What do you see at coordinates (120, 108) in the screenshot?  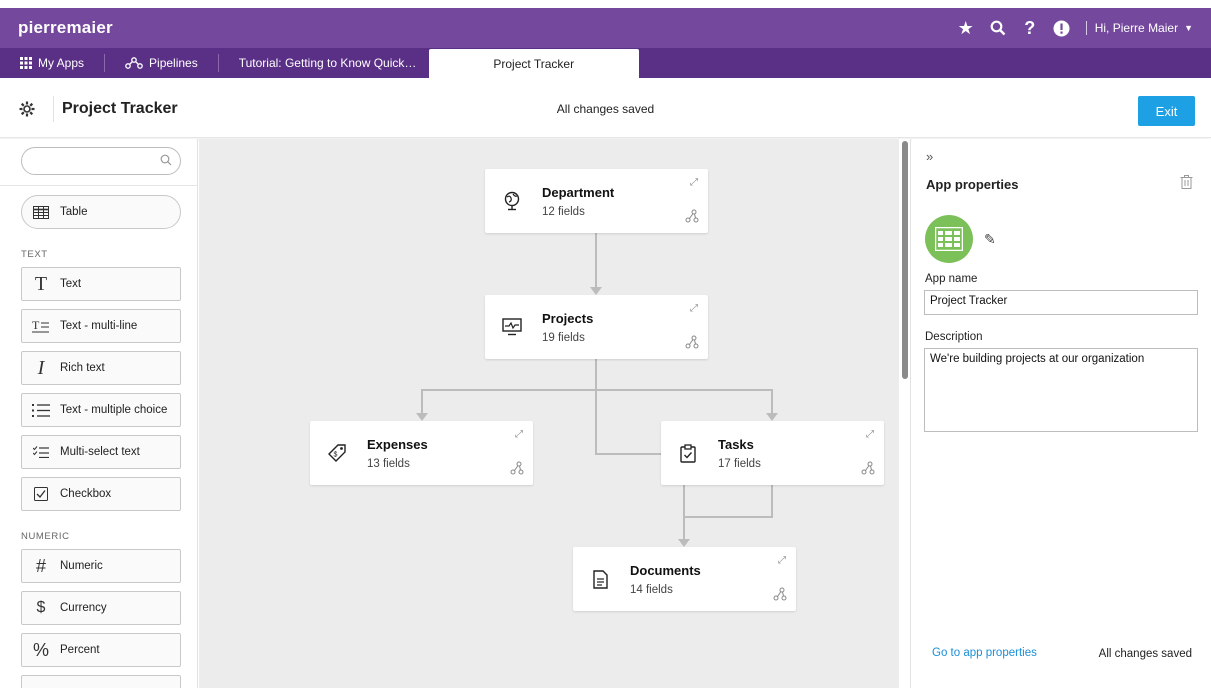 I see `page-title: Project Tracker` at bounding box center [120, 108].